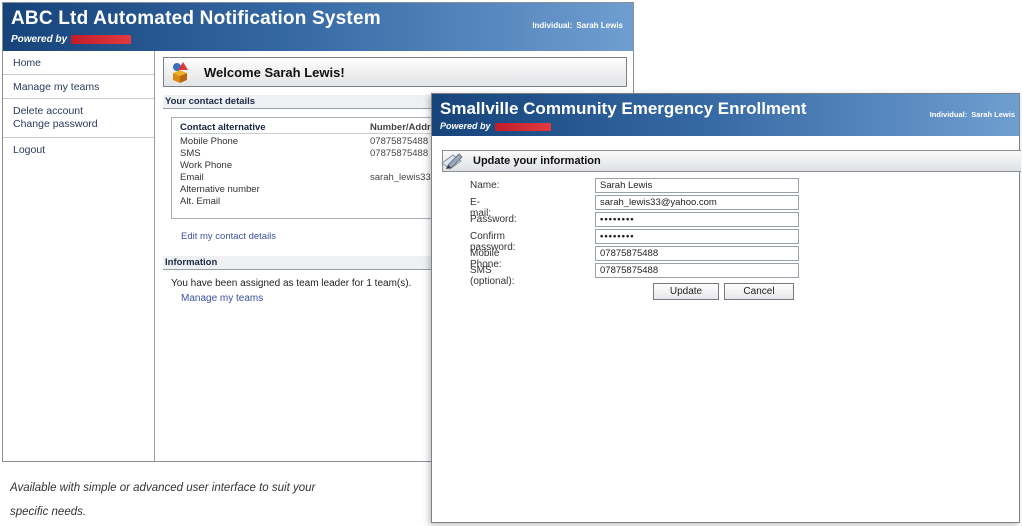 The width and height of the screenshot is (1022, 526). Describe the element at coordinates (537, 161) in the screenshot. I see `update-section-title: Update your information` at that location.